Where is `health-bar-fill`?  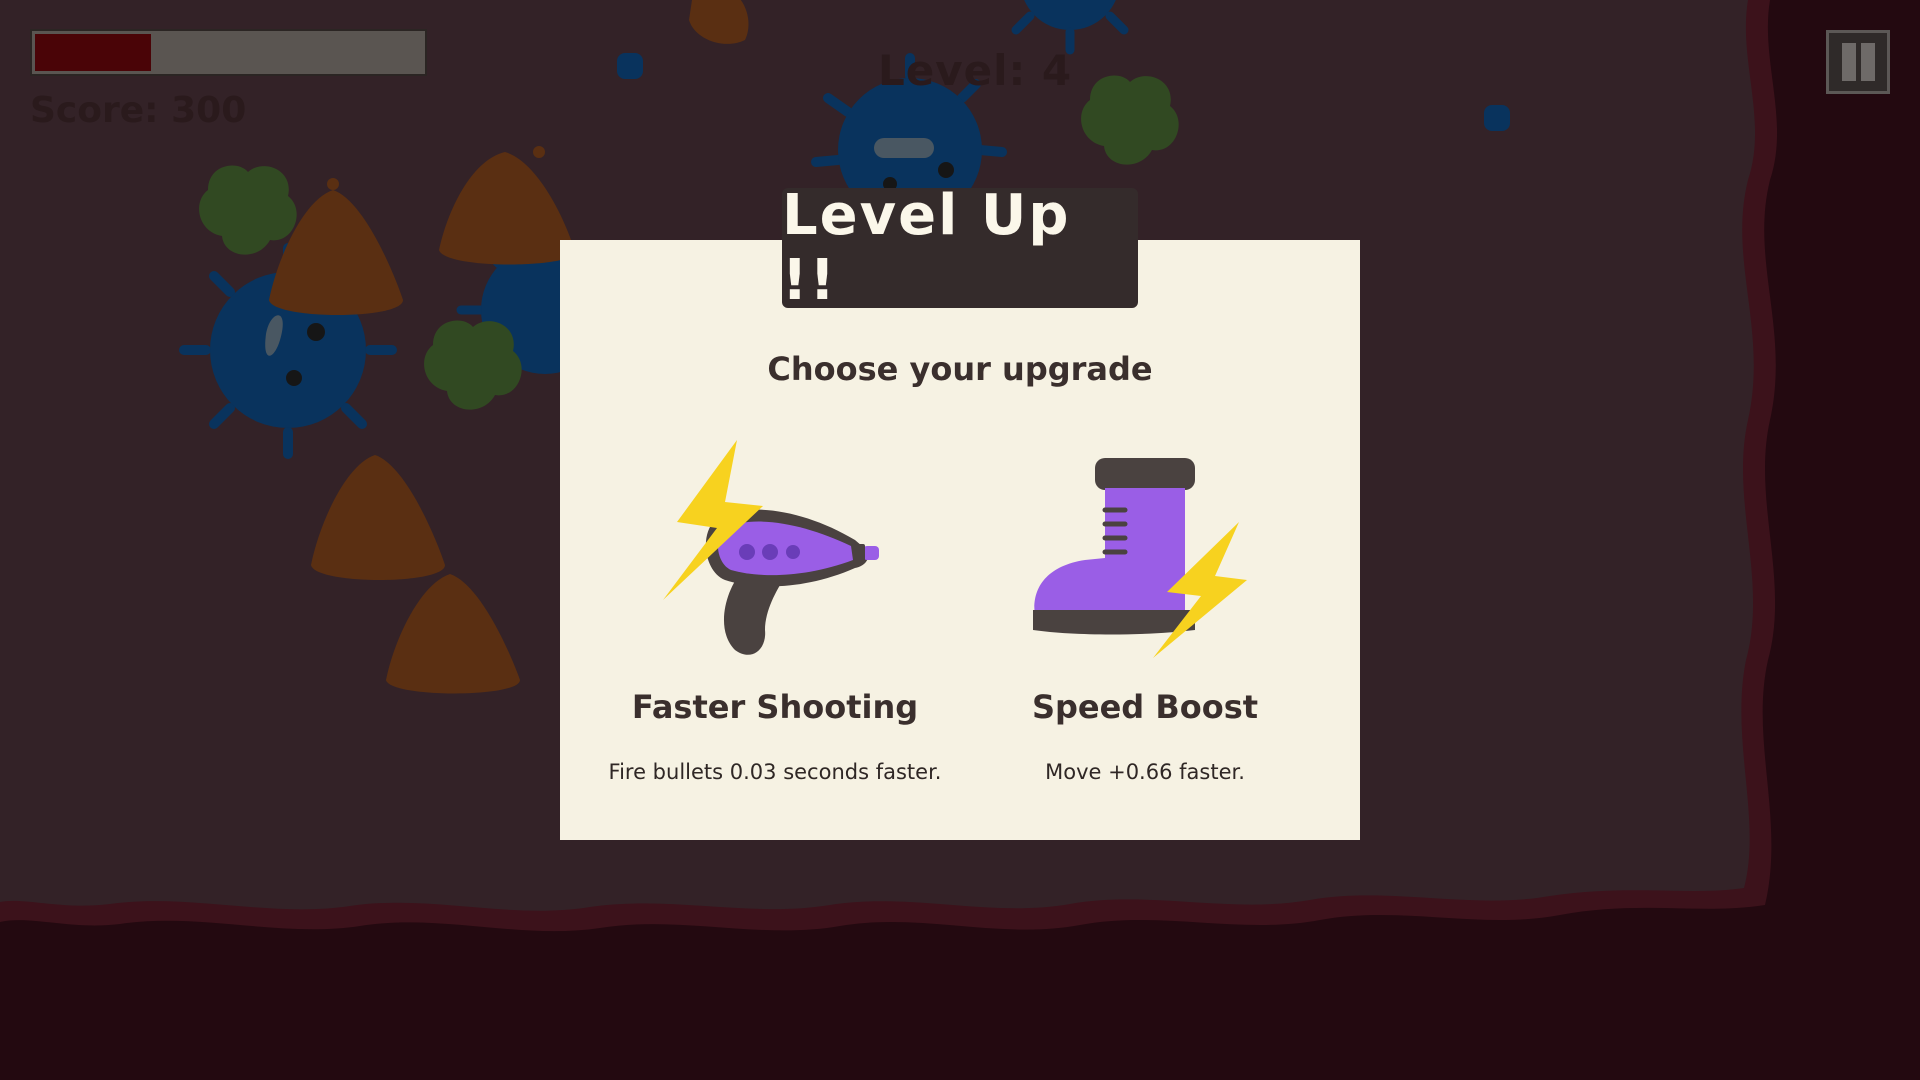 health-bar-fill is located at coordinates (93, 52).